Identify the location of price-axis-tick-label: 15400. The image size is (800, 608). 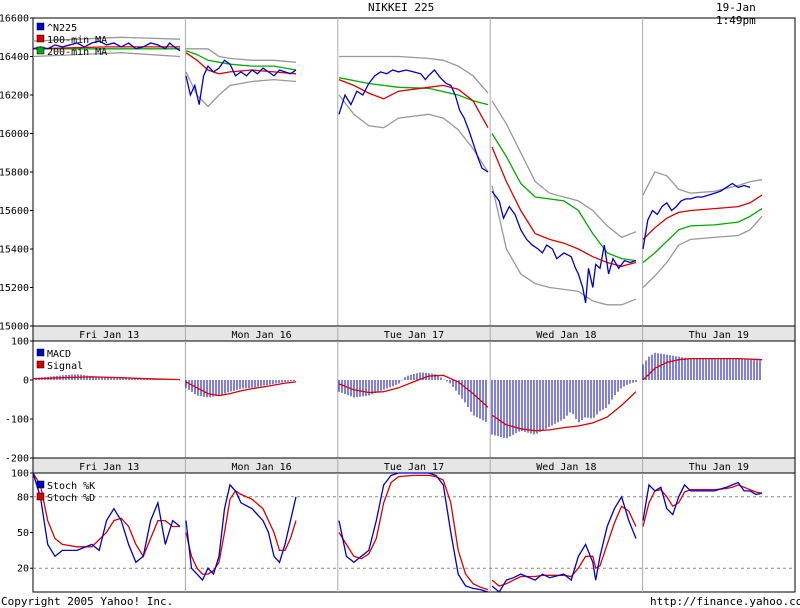
(14, 250).